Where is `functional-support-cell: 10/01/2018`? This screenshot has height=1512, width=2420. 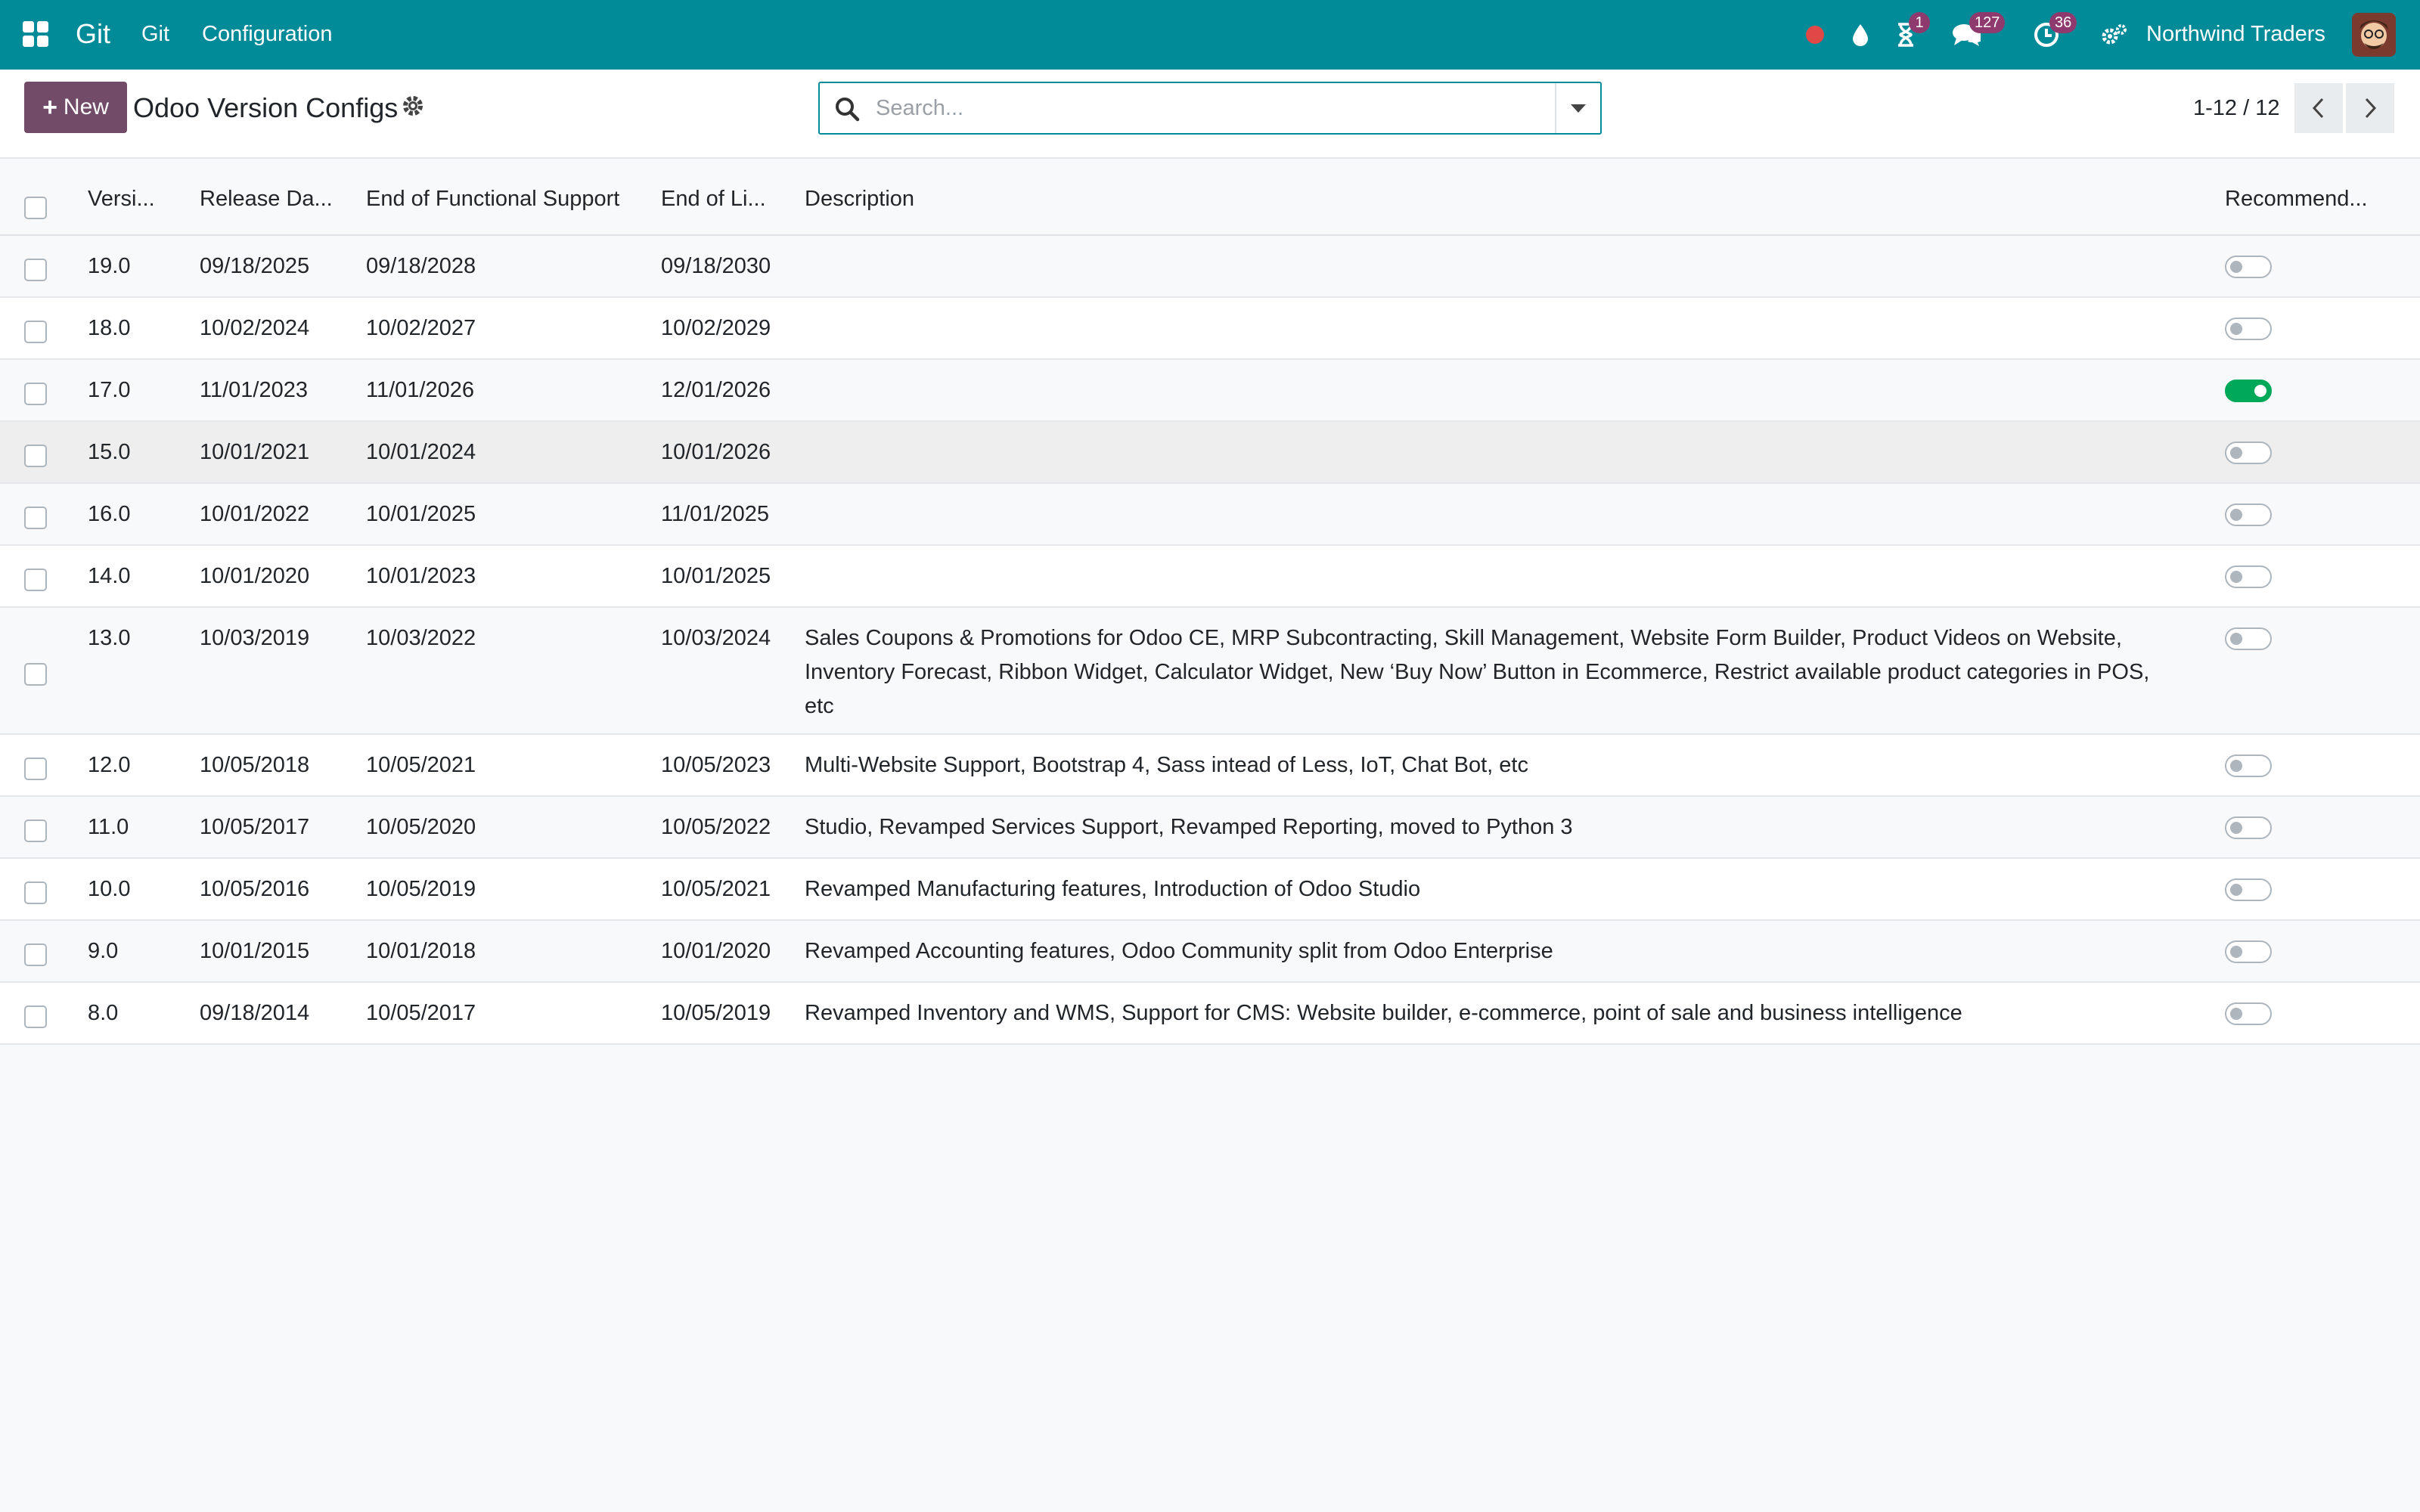 functional-support-cell: 10/01/2018 is located at coordinates (421, 951).